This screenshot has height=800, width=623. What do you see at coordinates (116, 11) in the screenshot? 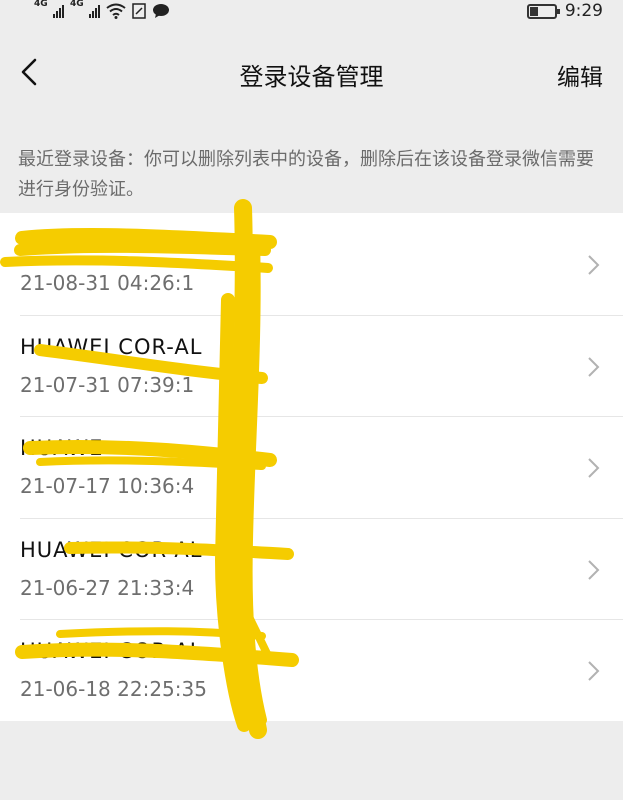
I see `wifi-icon` at bounding box center [116, 11].